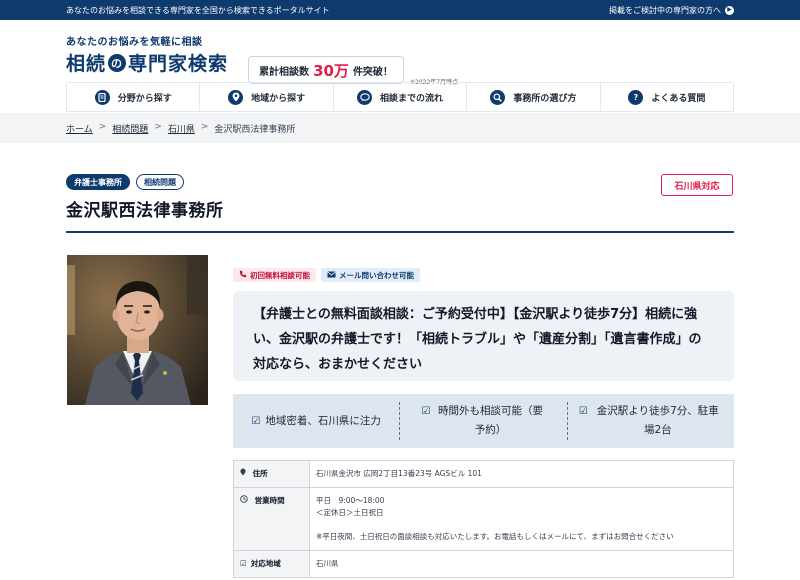 The width and height of the screenshot is (800, 580). Describe the element at coordinates (79, 128) in the screenshot. I see `breadcrumb-home: ホーム` at that location.